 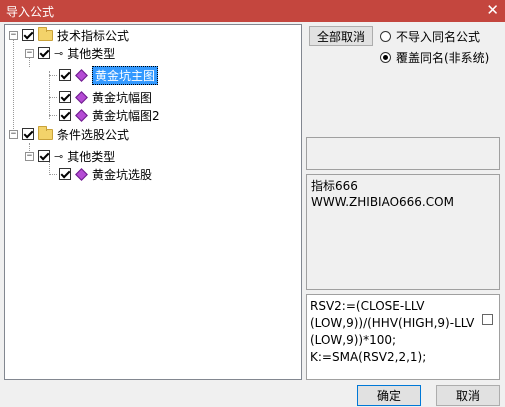 What do you see at coordinates (468, 395) in the screenshot?
I see `cancel-button: 取消` at bounding box center [468, 395].